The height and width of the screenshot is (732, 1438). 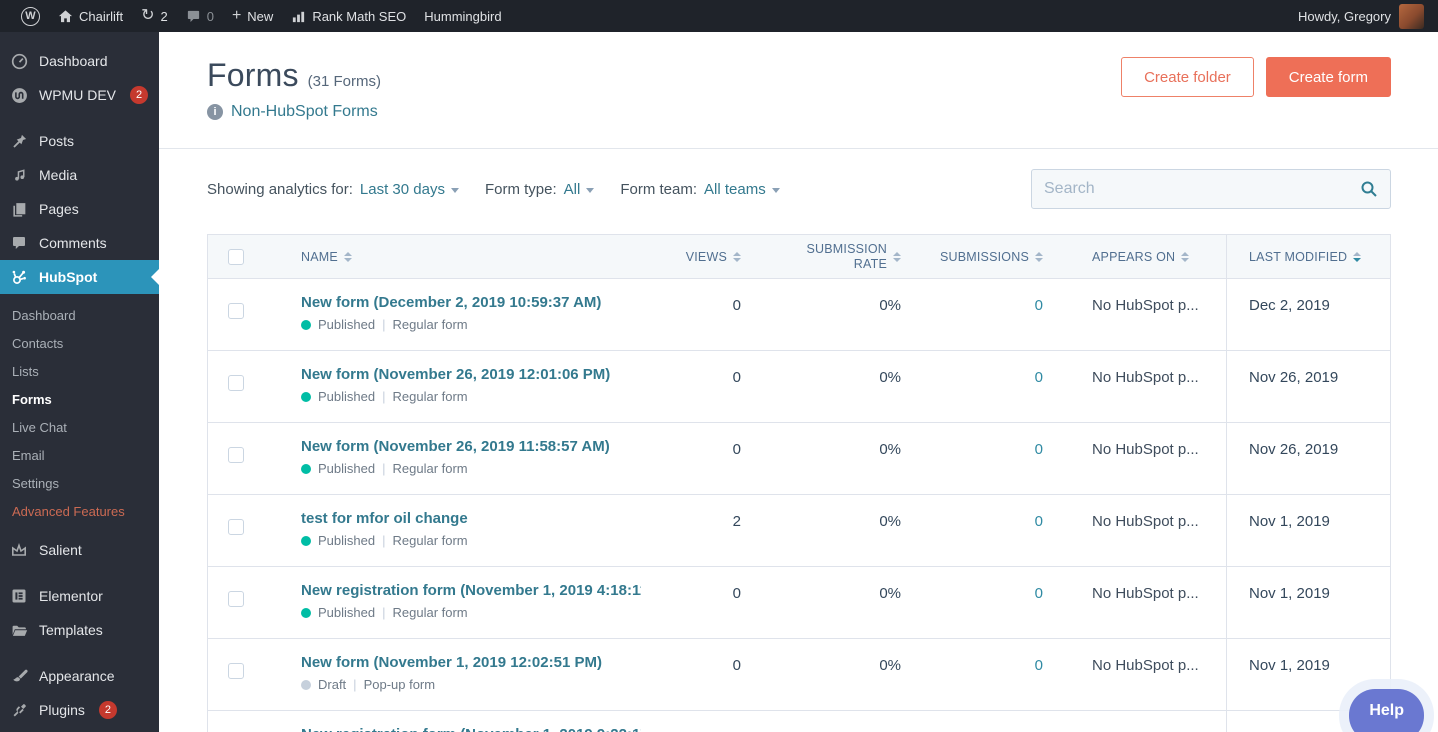 I want to click on status-dot, so click(x=306, y=396).